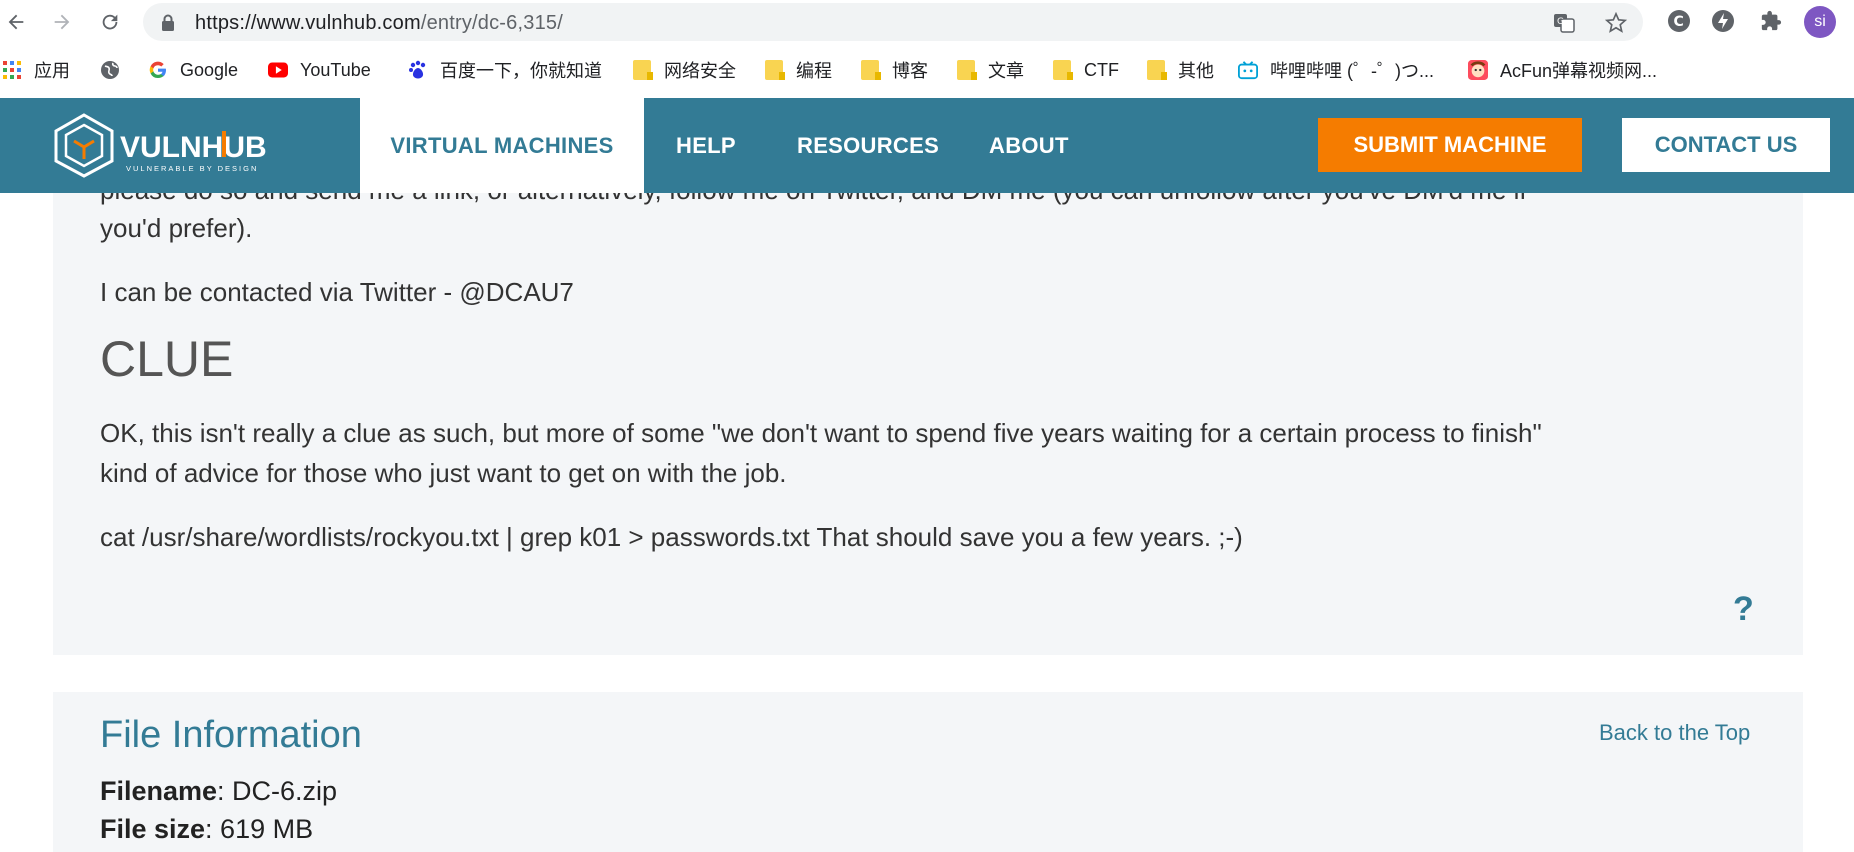 The image size is (1854, 852). Describe the element at coordinates (193, 147) in the screenshot. I see `svg-text: VULNHUB` at that location.